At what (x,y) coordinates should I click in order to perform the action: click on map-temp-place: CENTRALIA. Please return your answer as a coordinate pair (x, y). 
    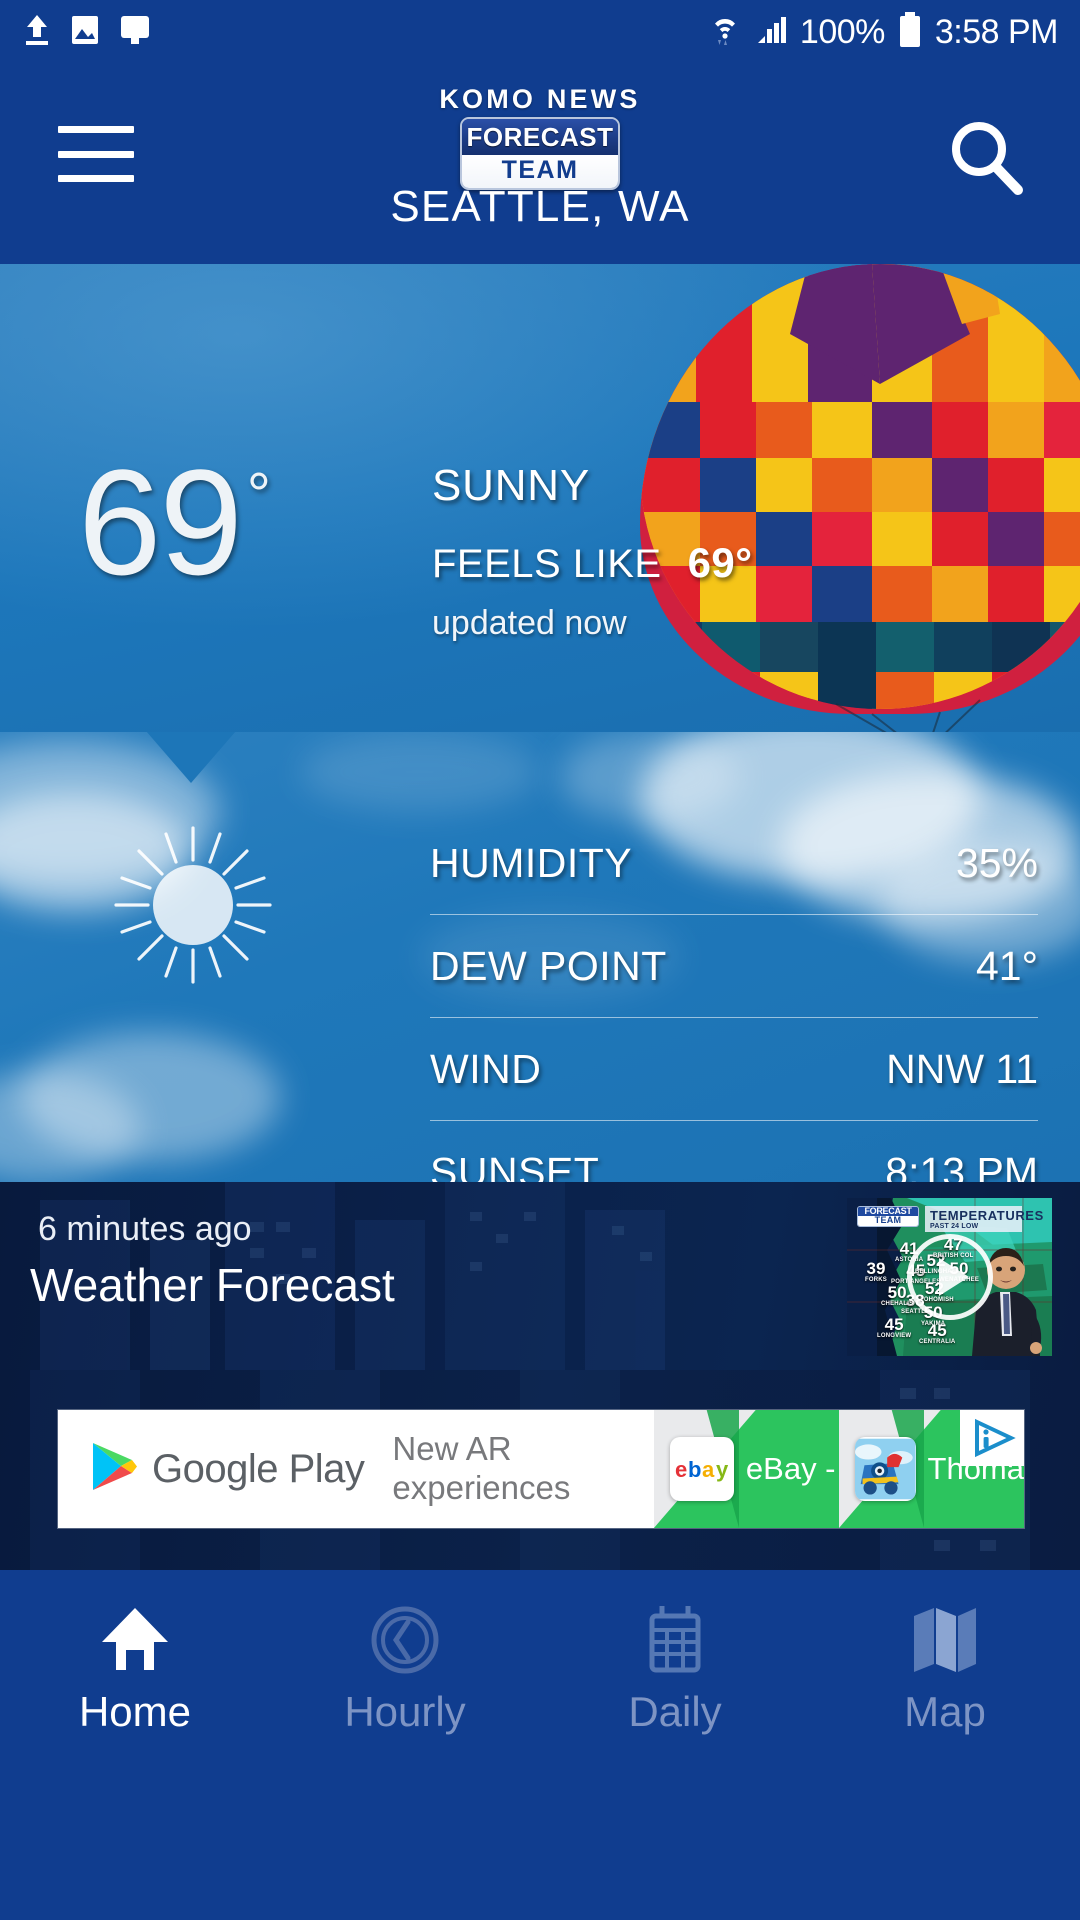
    Looking at the image, I should click on (937, 1342).